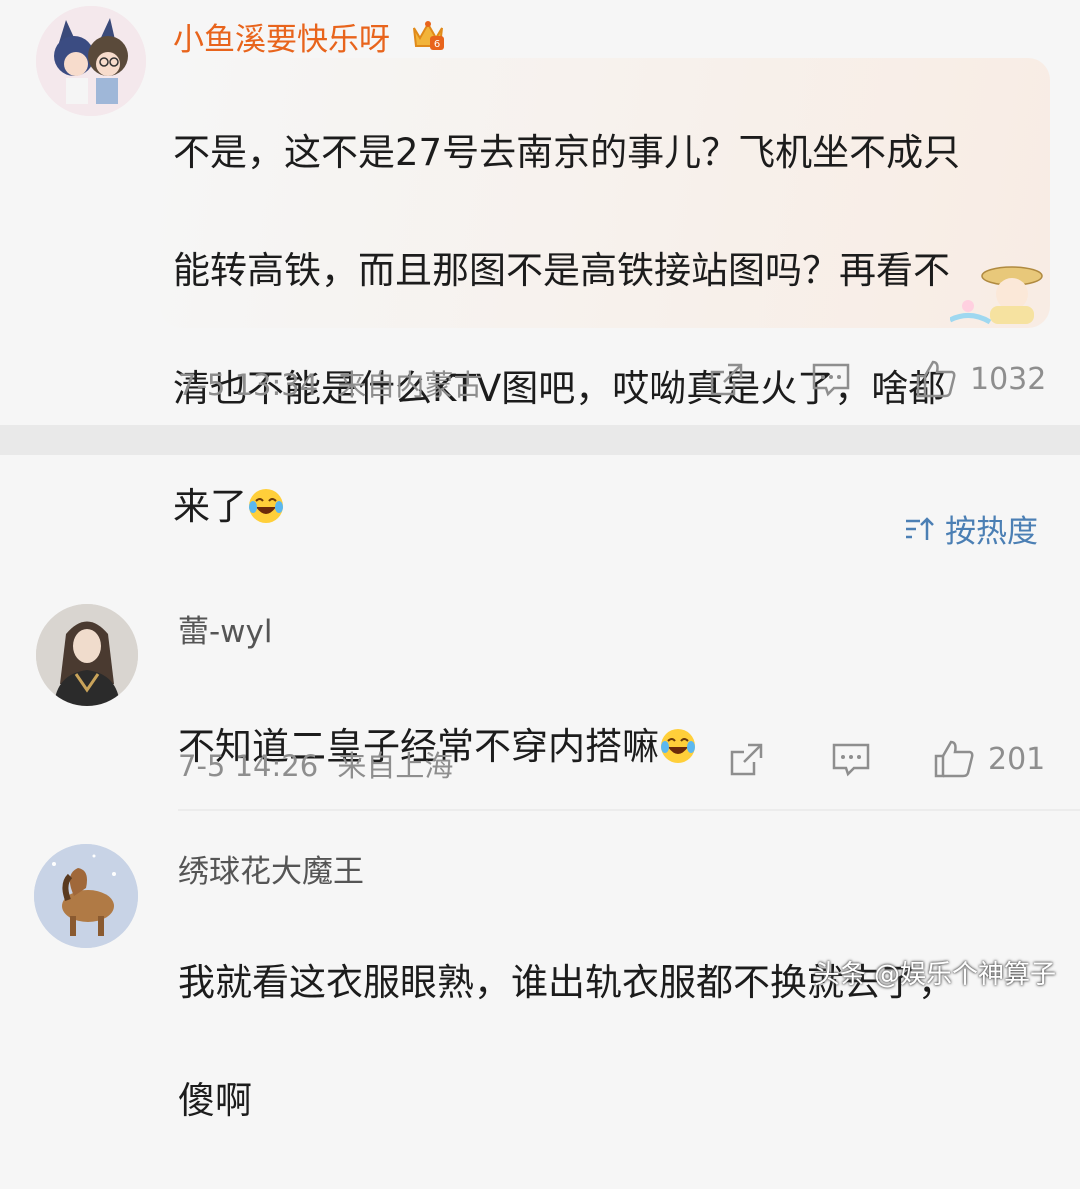 Image resolution: width=1080 pixels, height=1189 pixels. I want to click on comment-meta: 7-5 13:34 来自内蒙古, so click(330, 383).